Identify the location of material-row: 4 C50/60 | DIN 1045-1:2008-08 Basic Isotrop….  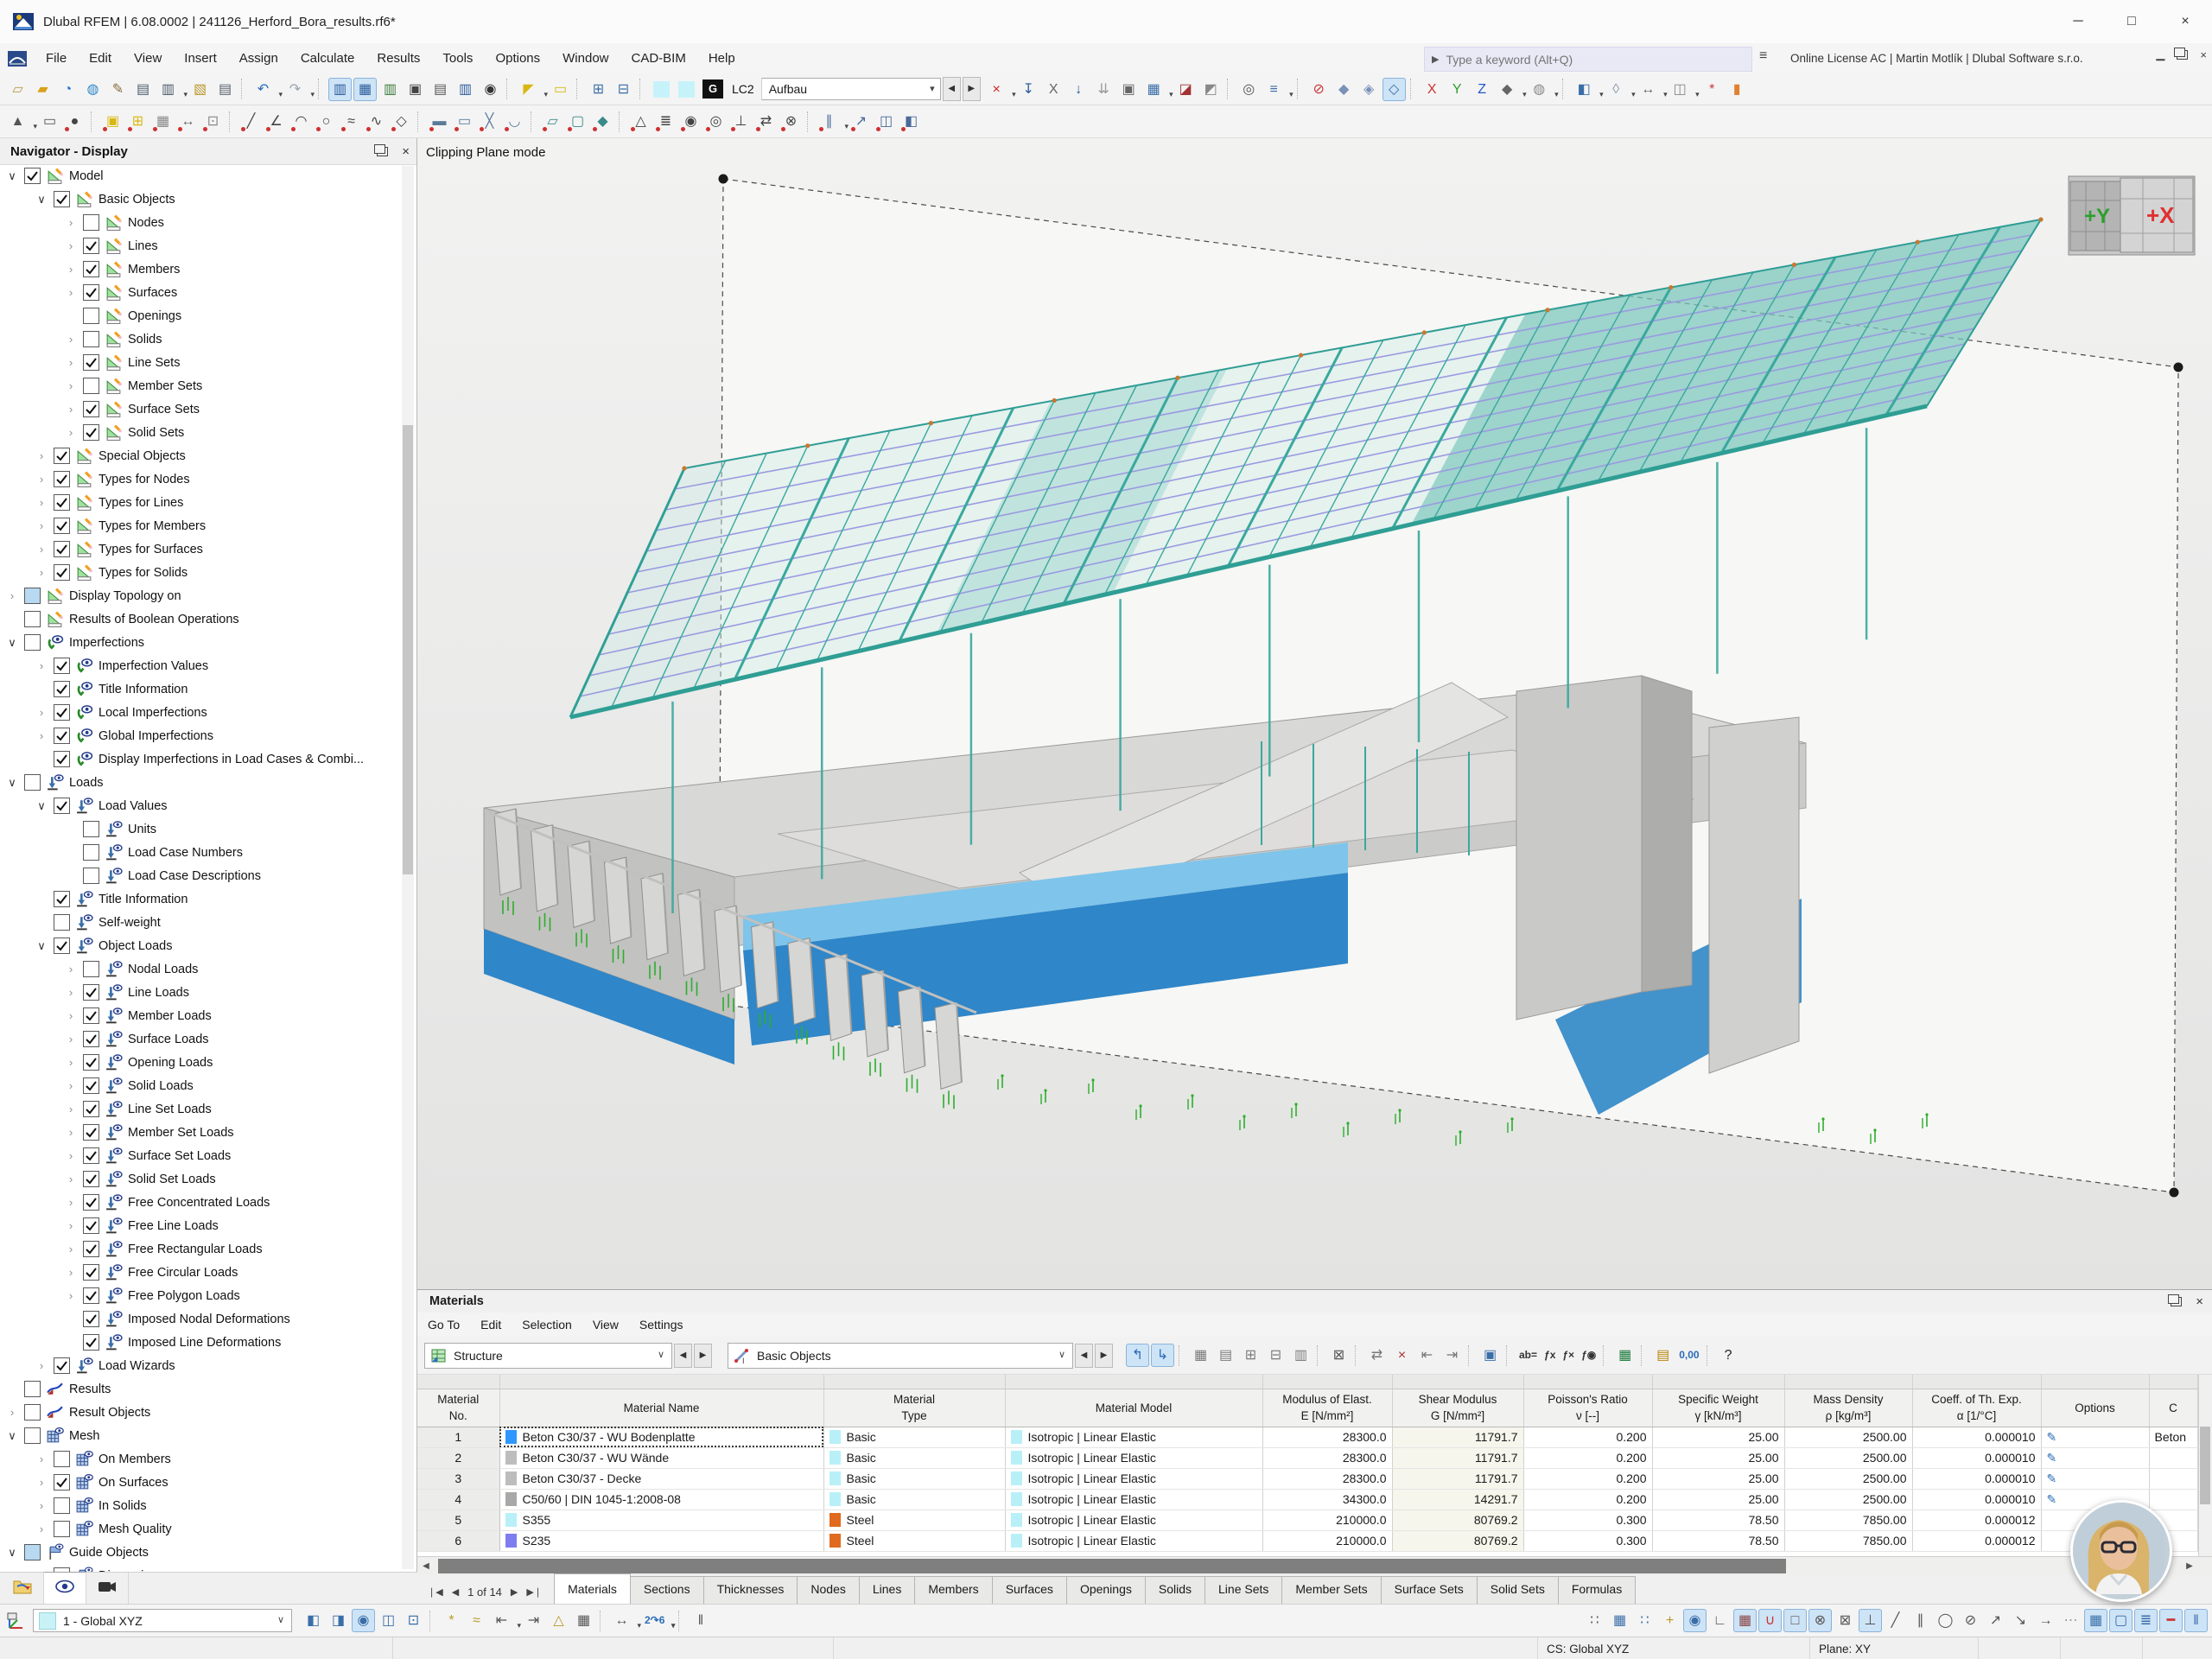
(1307, 1499).